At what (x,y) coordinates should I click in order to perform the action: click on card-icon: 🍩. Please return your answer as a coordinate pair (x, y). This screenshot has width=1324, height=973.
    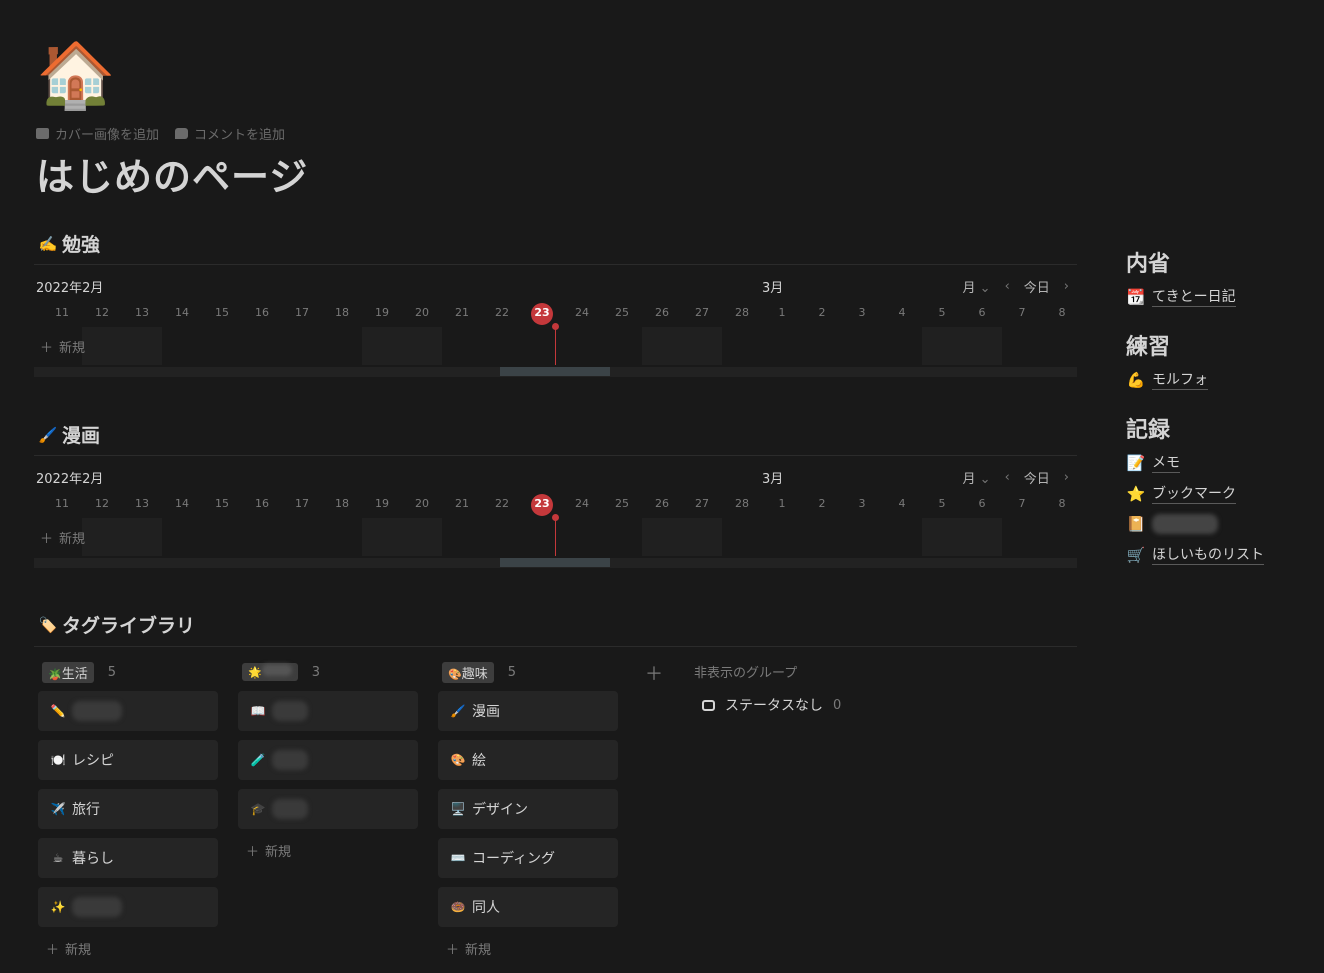
    Looking at the image, I should click on (458, 907).